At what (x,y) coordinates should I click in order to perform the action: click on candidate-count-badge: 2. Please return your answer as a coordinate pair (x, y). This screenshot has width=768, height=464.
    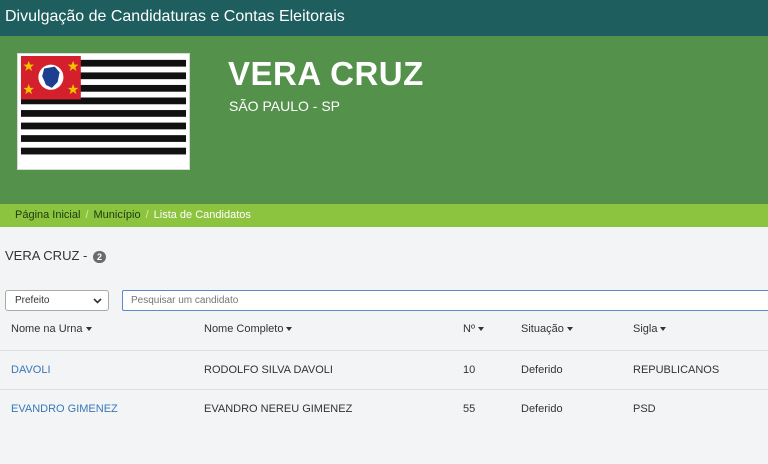
    Looking at the image, I should click on (99, 256).